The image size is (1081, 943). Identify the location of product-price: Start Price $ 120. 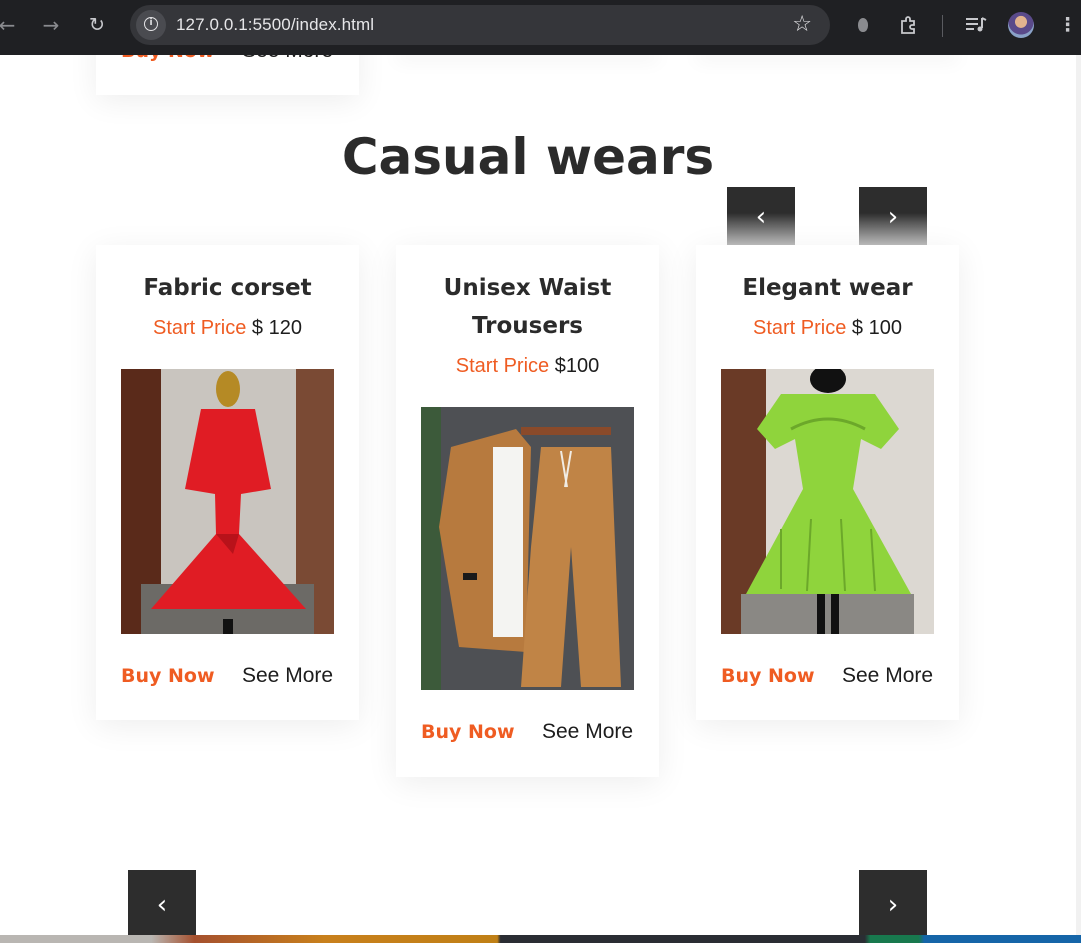
(227, 328).